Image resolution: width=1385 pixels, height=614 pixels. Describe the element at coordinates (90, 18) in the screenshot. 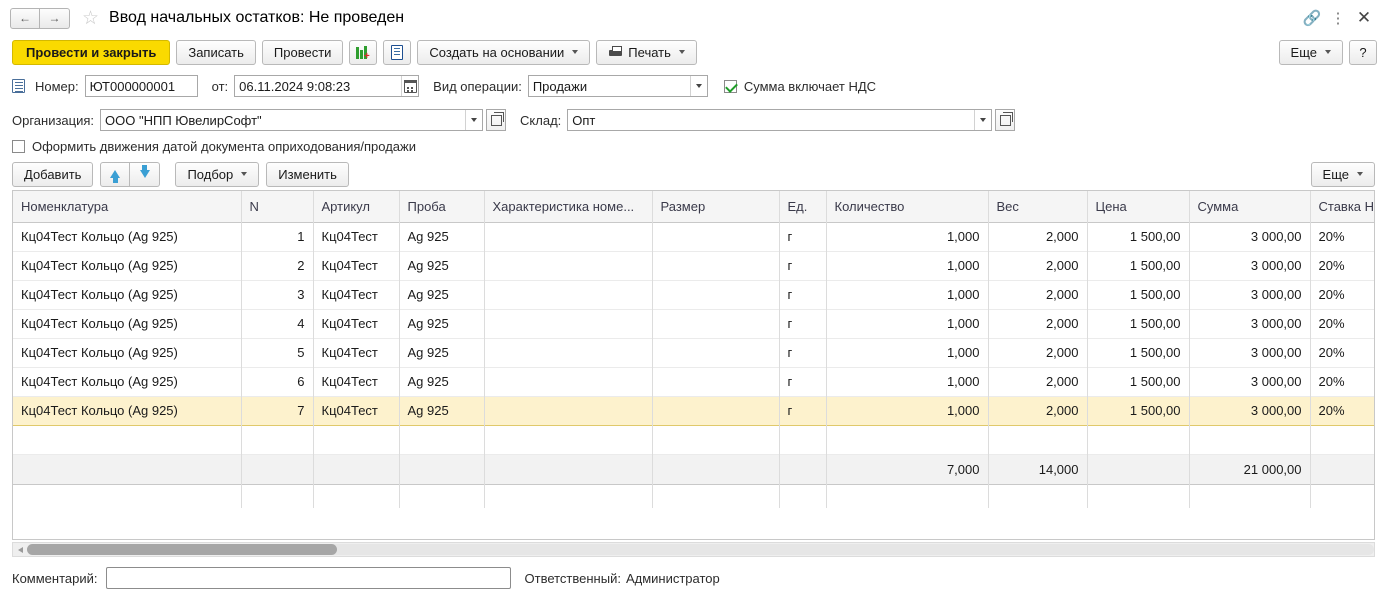

I see `favorite-star-icon: ☆` at that location.